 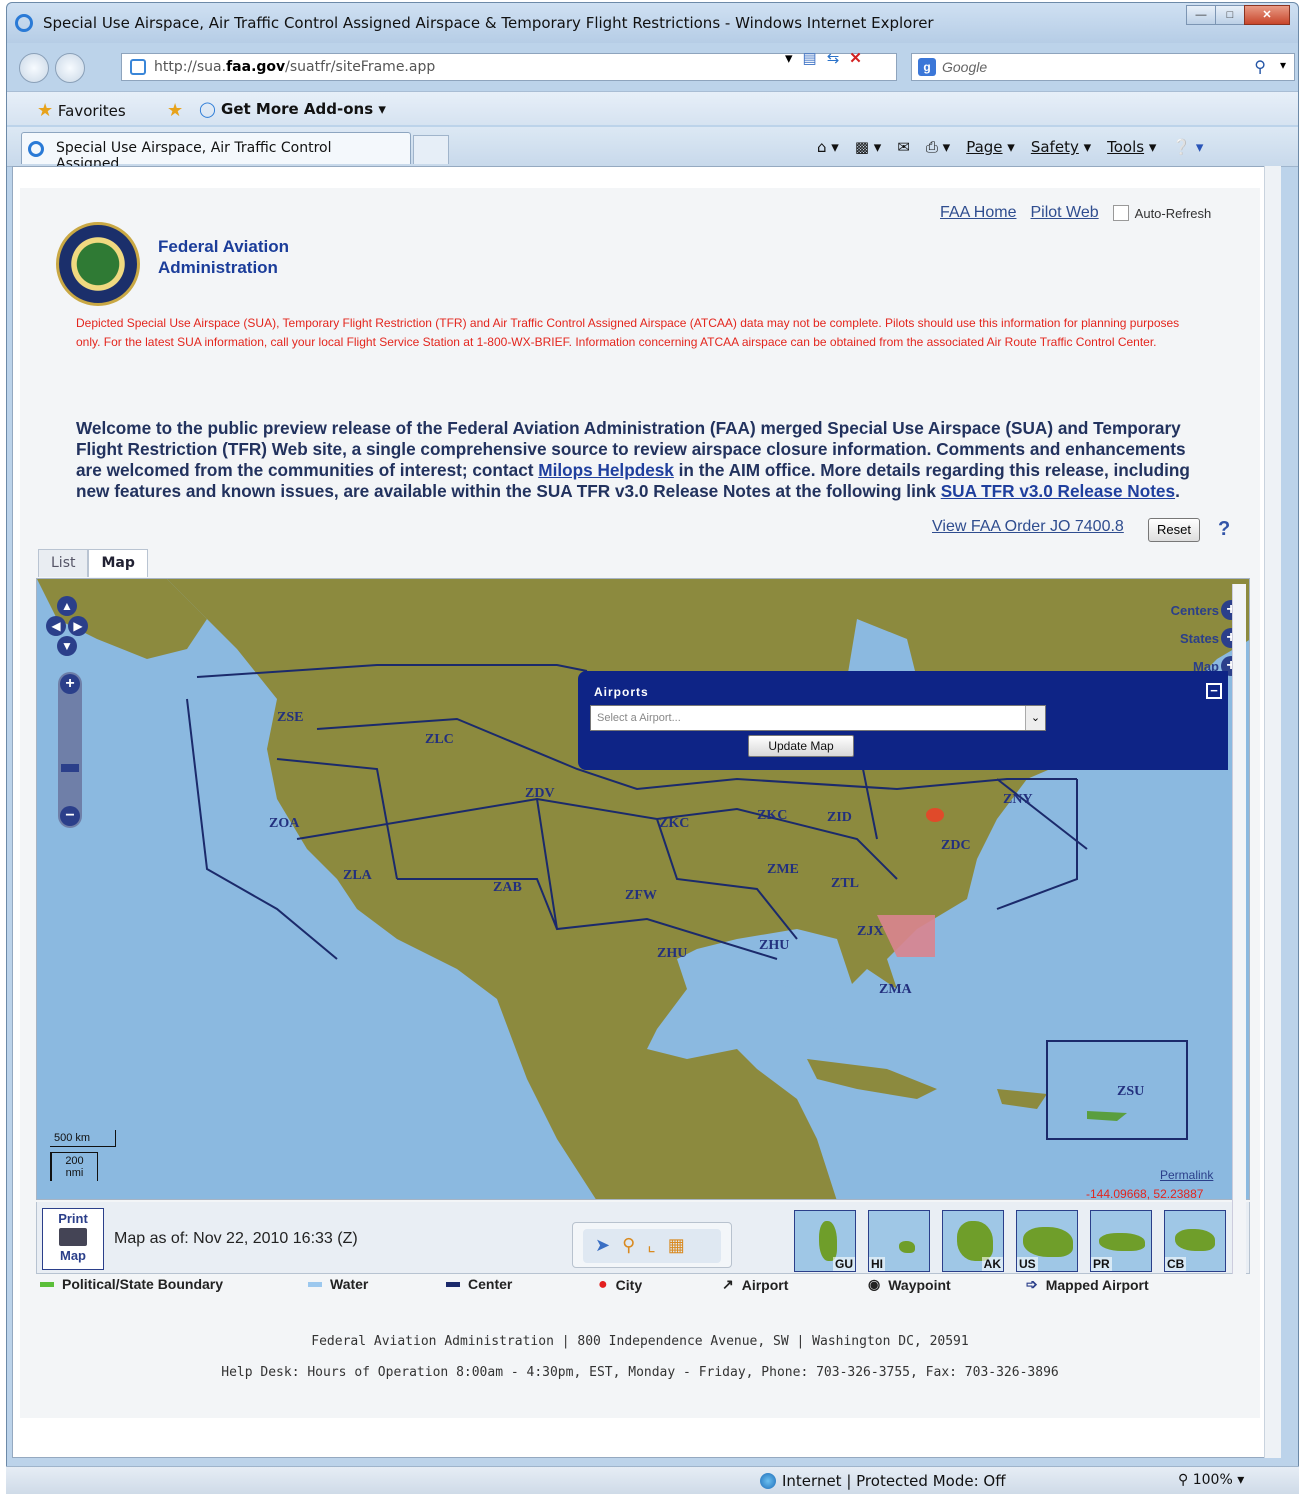 I want to click on pan-right-button: ▶, so click(x=78, y=626).